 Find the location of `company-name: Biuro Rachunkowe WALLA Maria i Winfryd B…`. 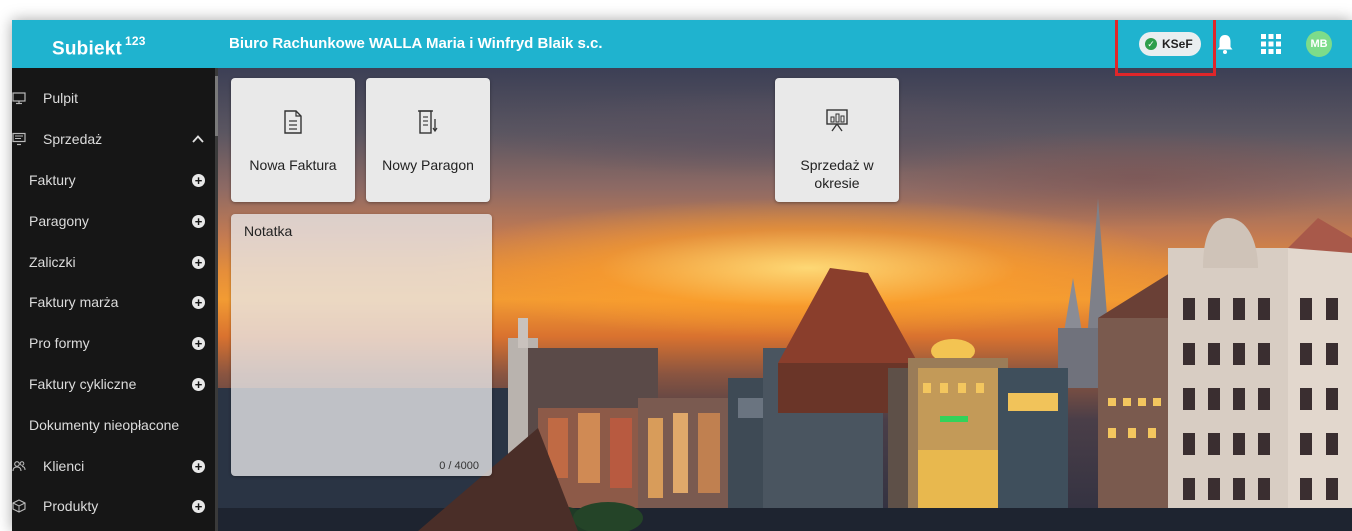

company-name: Biuro Rachunkowe WALLA Maria i Winfryd B… is located at coordinates (416, 43).